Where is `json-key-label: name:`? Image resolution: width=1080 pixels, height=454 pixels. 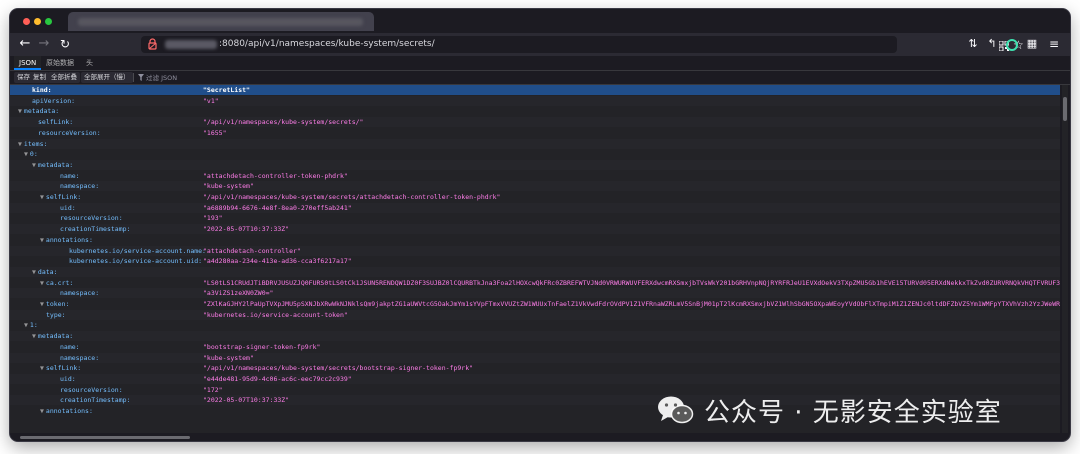 json-key-label: name: is located at coordinates (70, 175).